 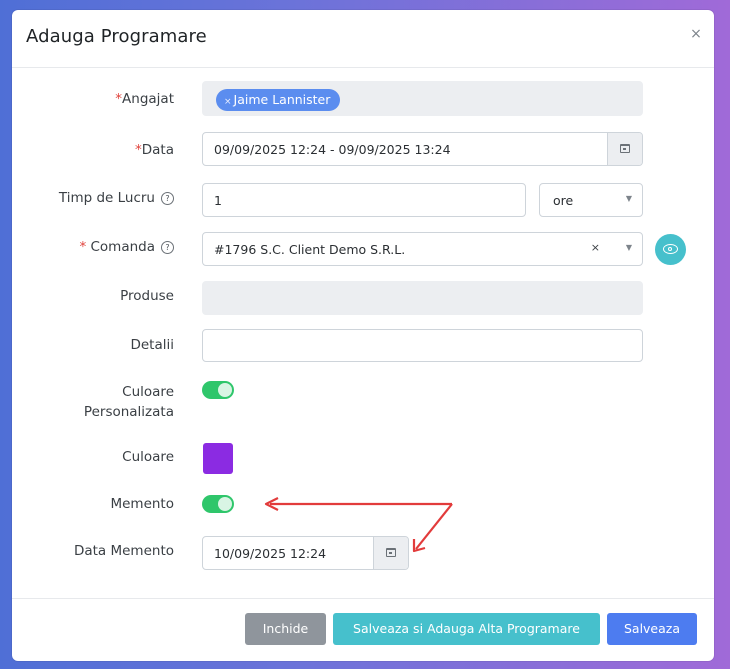 I want to click on custom-color-label: Culoare Personalizata, so click(x=129, y=402).